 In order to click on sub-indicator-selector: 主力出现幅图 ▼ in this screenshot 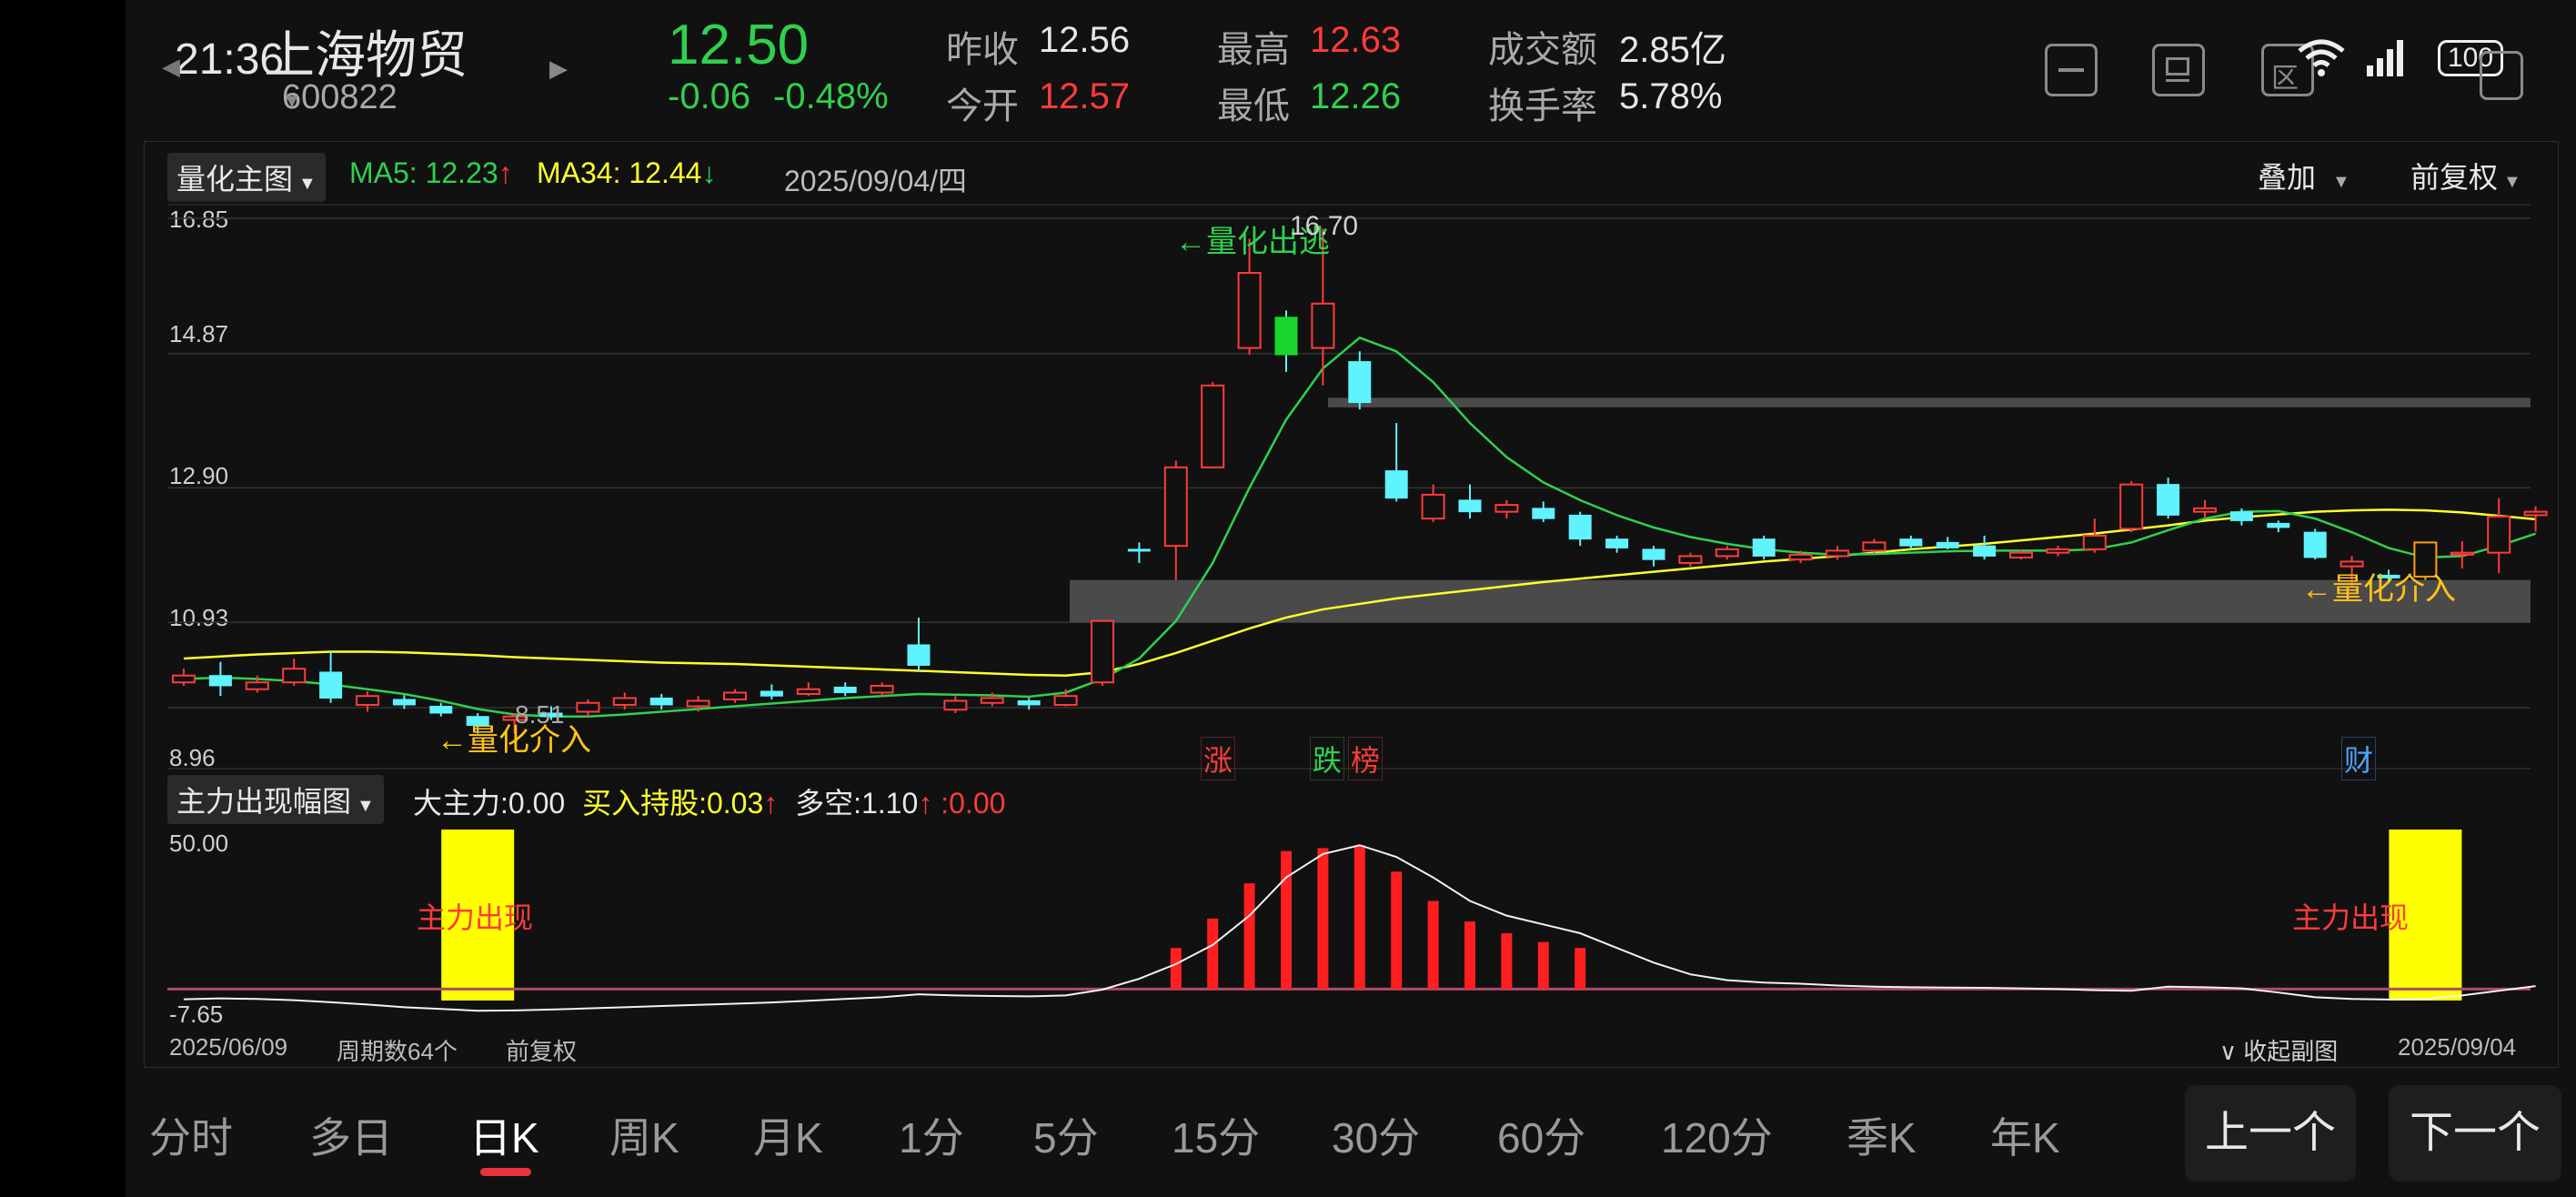, I will do `click(275, 799)`.